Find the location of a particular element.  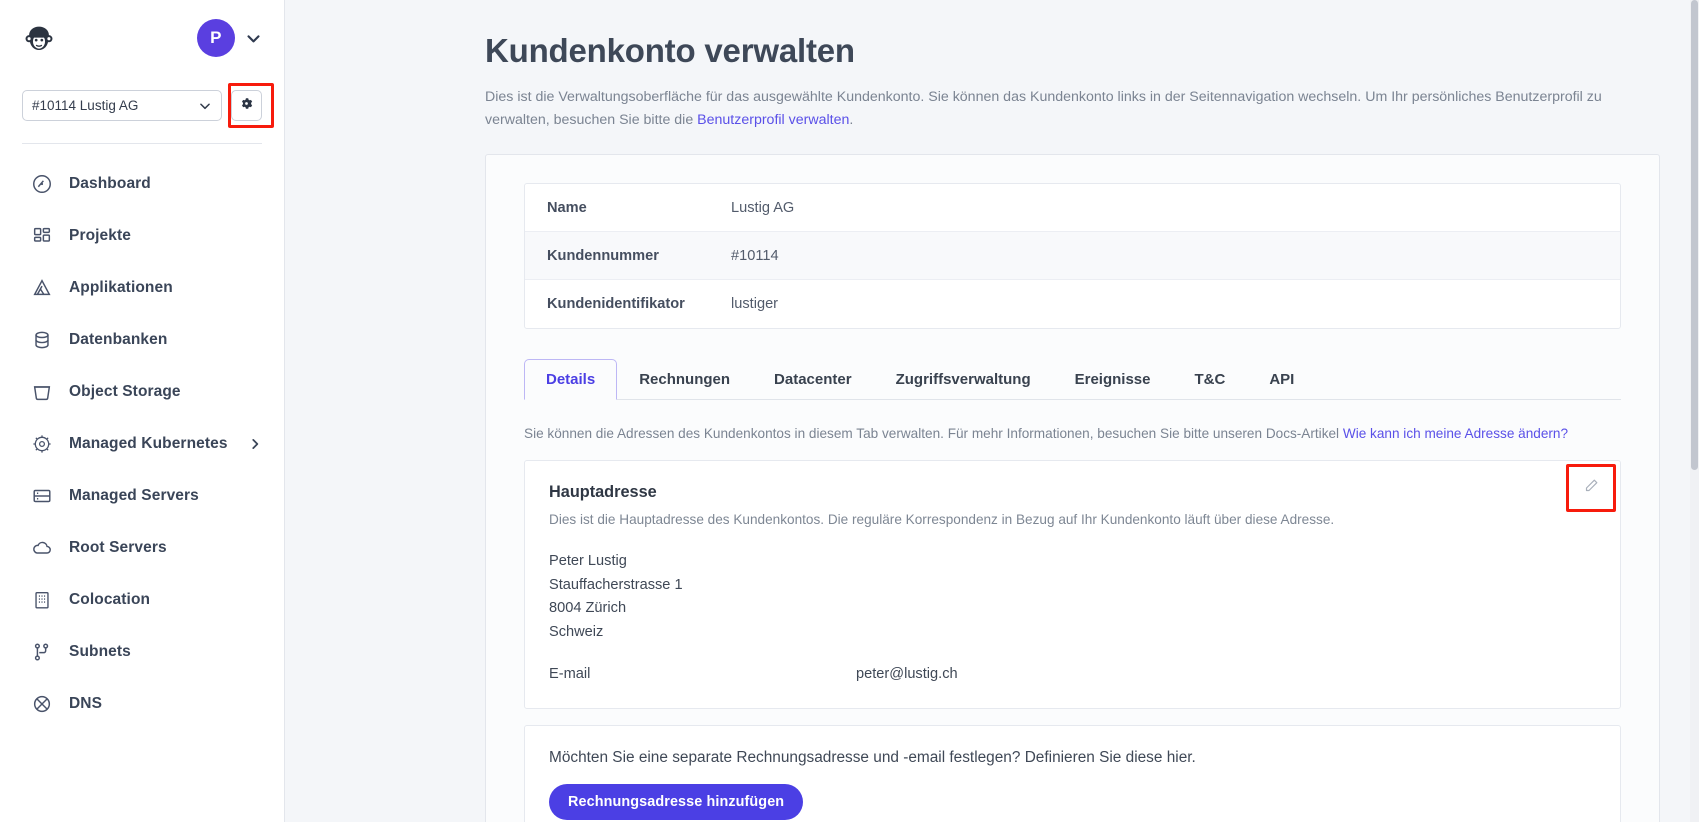

sidebar-item-colocation: Colocation is located at coordinates (142, 600).